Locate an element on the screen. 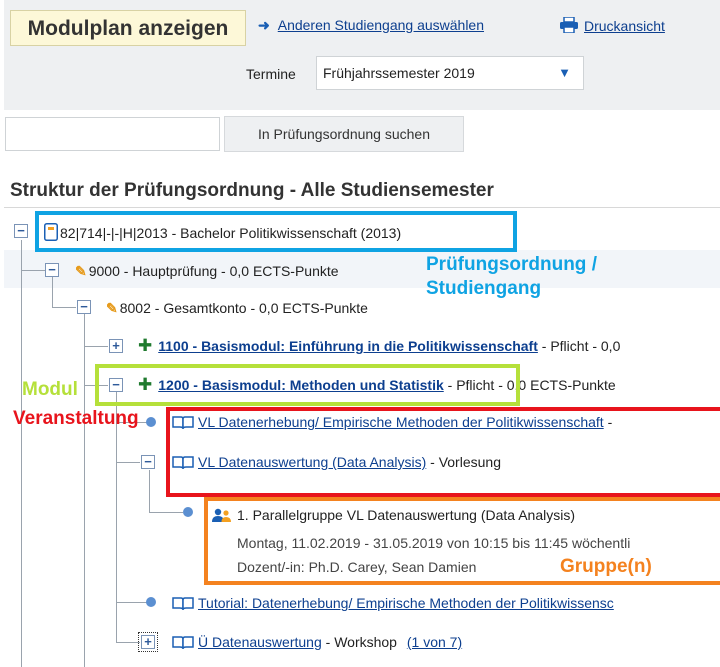  tree-node-gesamtkonto: ✎ 8002 - Gesamtkonto - 0,0 ECTS-Punkte is located at coordinates (237, 308).